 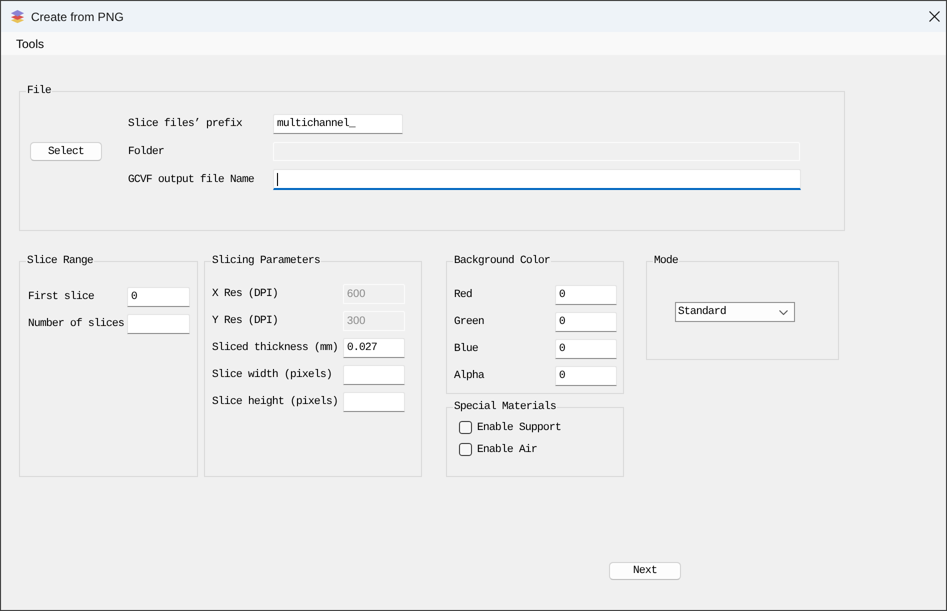 I want to click on group-title: Mode, so click(x=666, y=261).